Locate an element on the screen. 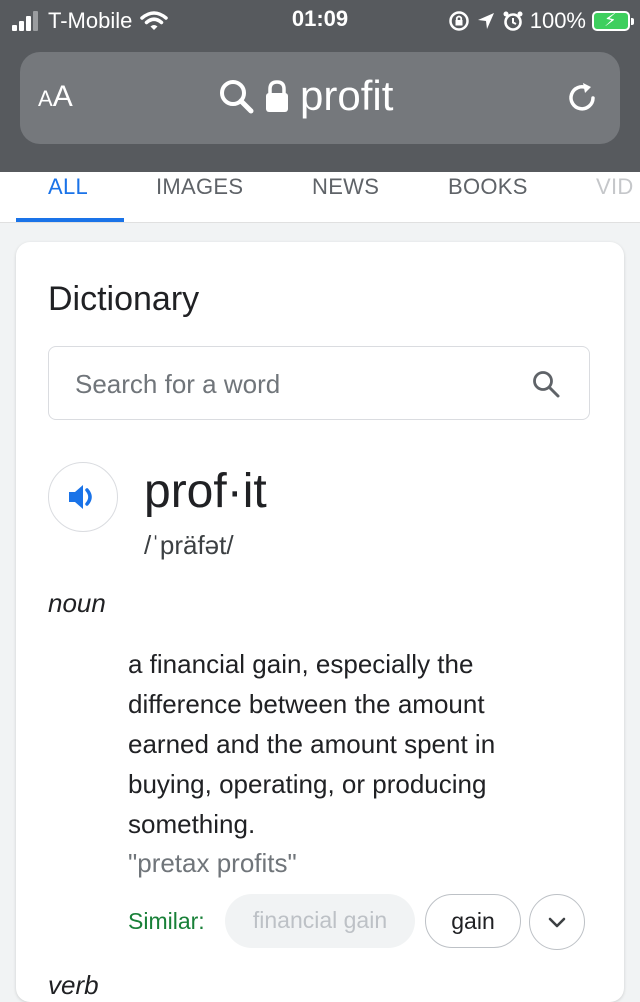 This screenshot has width=640, height=1002. reload-icon is located at coordinates (582, 98).